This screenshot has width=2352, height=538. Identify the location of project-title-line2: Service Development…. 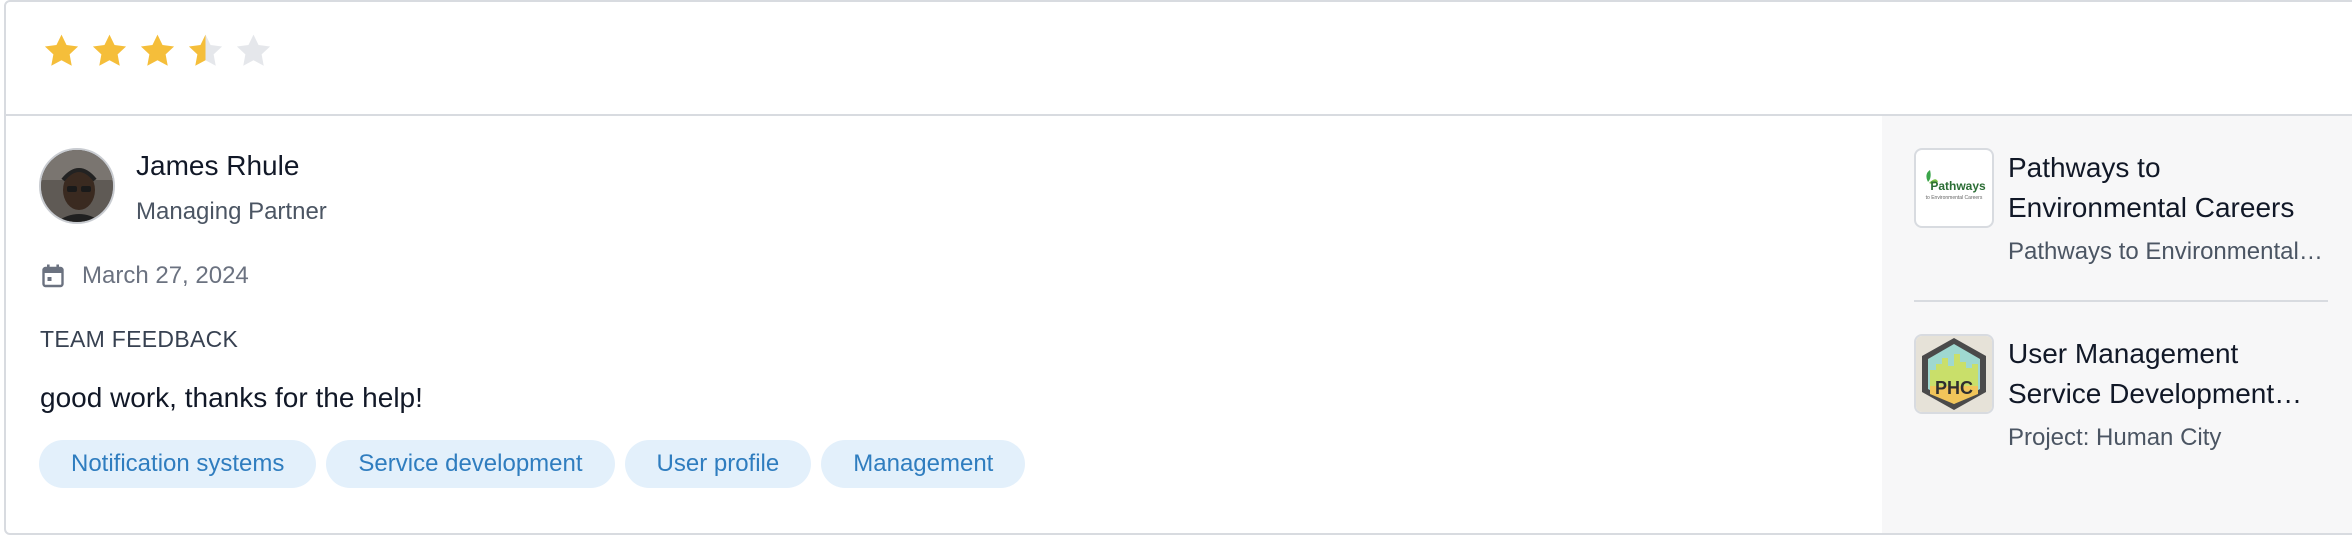
(2155, 393).